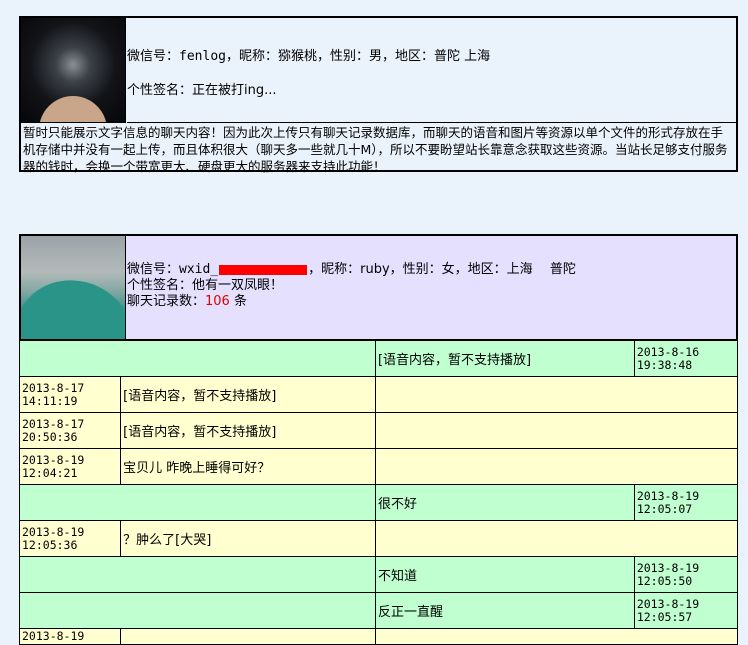  I want to click on message-timestamp: 2013-8-17 20:50:36, so click(70, 430).